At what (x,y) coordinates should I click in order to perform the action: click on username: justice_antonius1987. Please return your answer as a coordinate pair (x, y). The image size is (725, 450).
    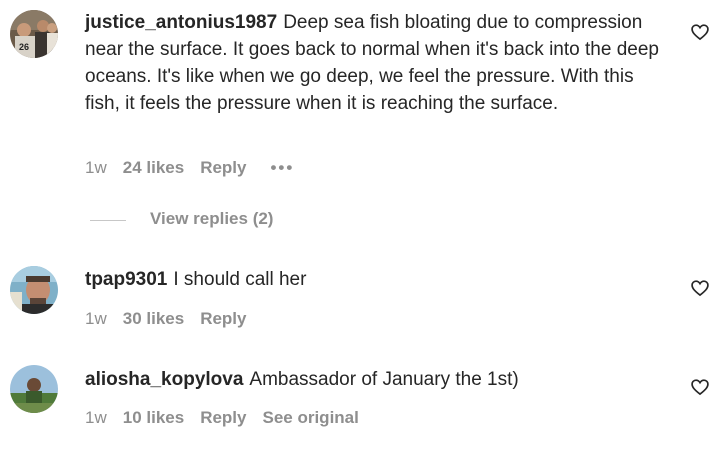
    Looking at the image, I should click on (181, 22).